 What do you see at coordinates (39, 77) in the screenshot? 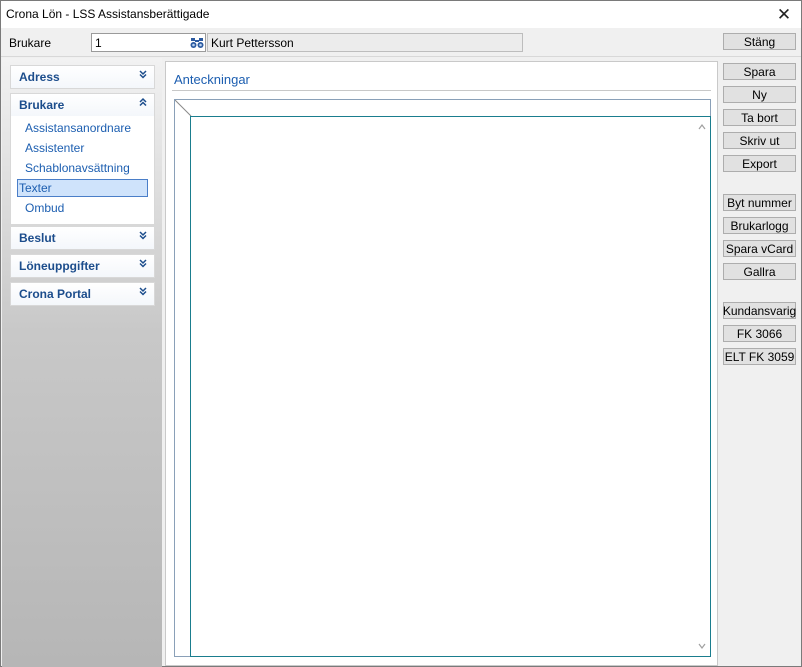
I see `sidebar-group-title: Adress` at bounding box center [39, 77].